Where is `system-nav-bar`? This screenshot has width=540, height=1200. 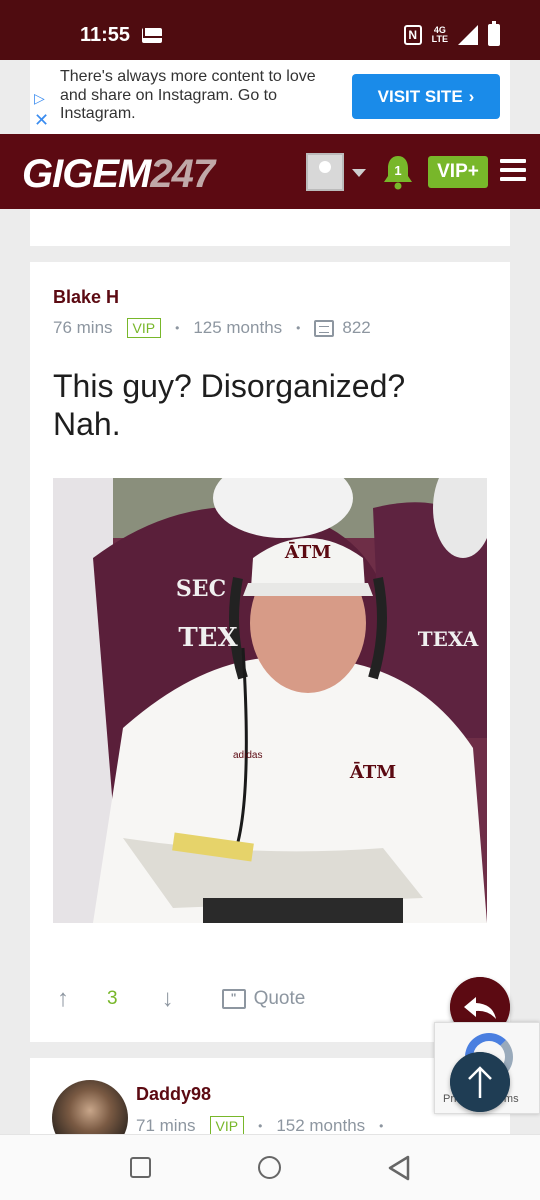 system-nav-bar is located at coordinates (270, 1167).